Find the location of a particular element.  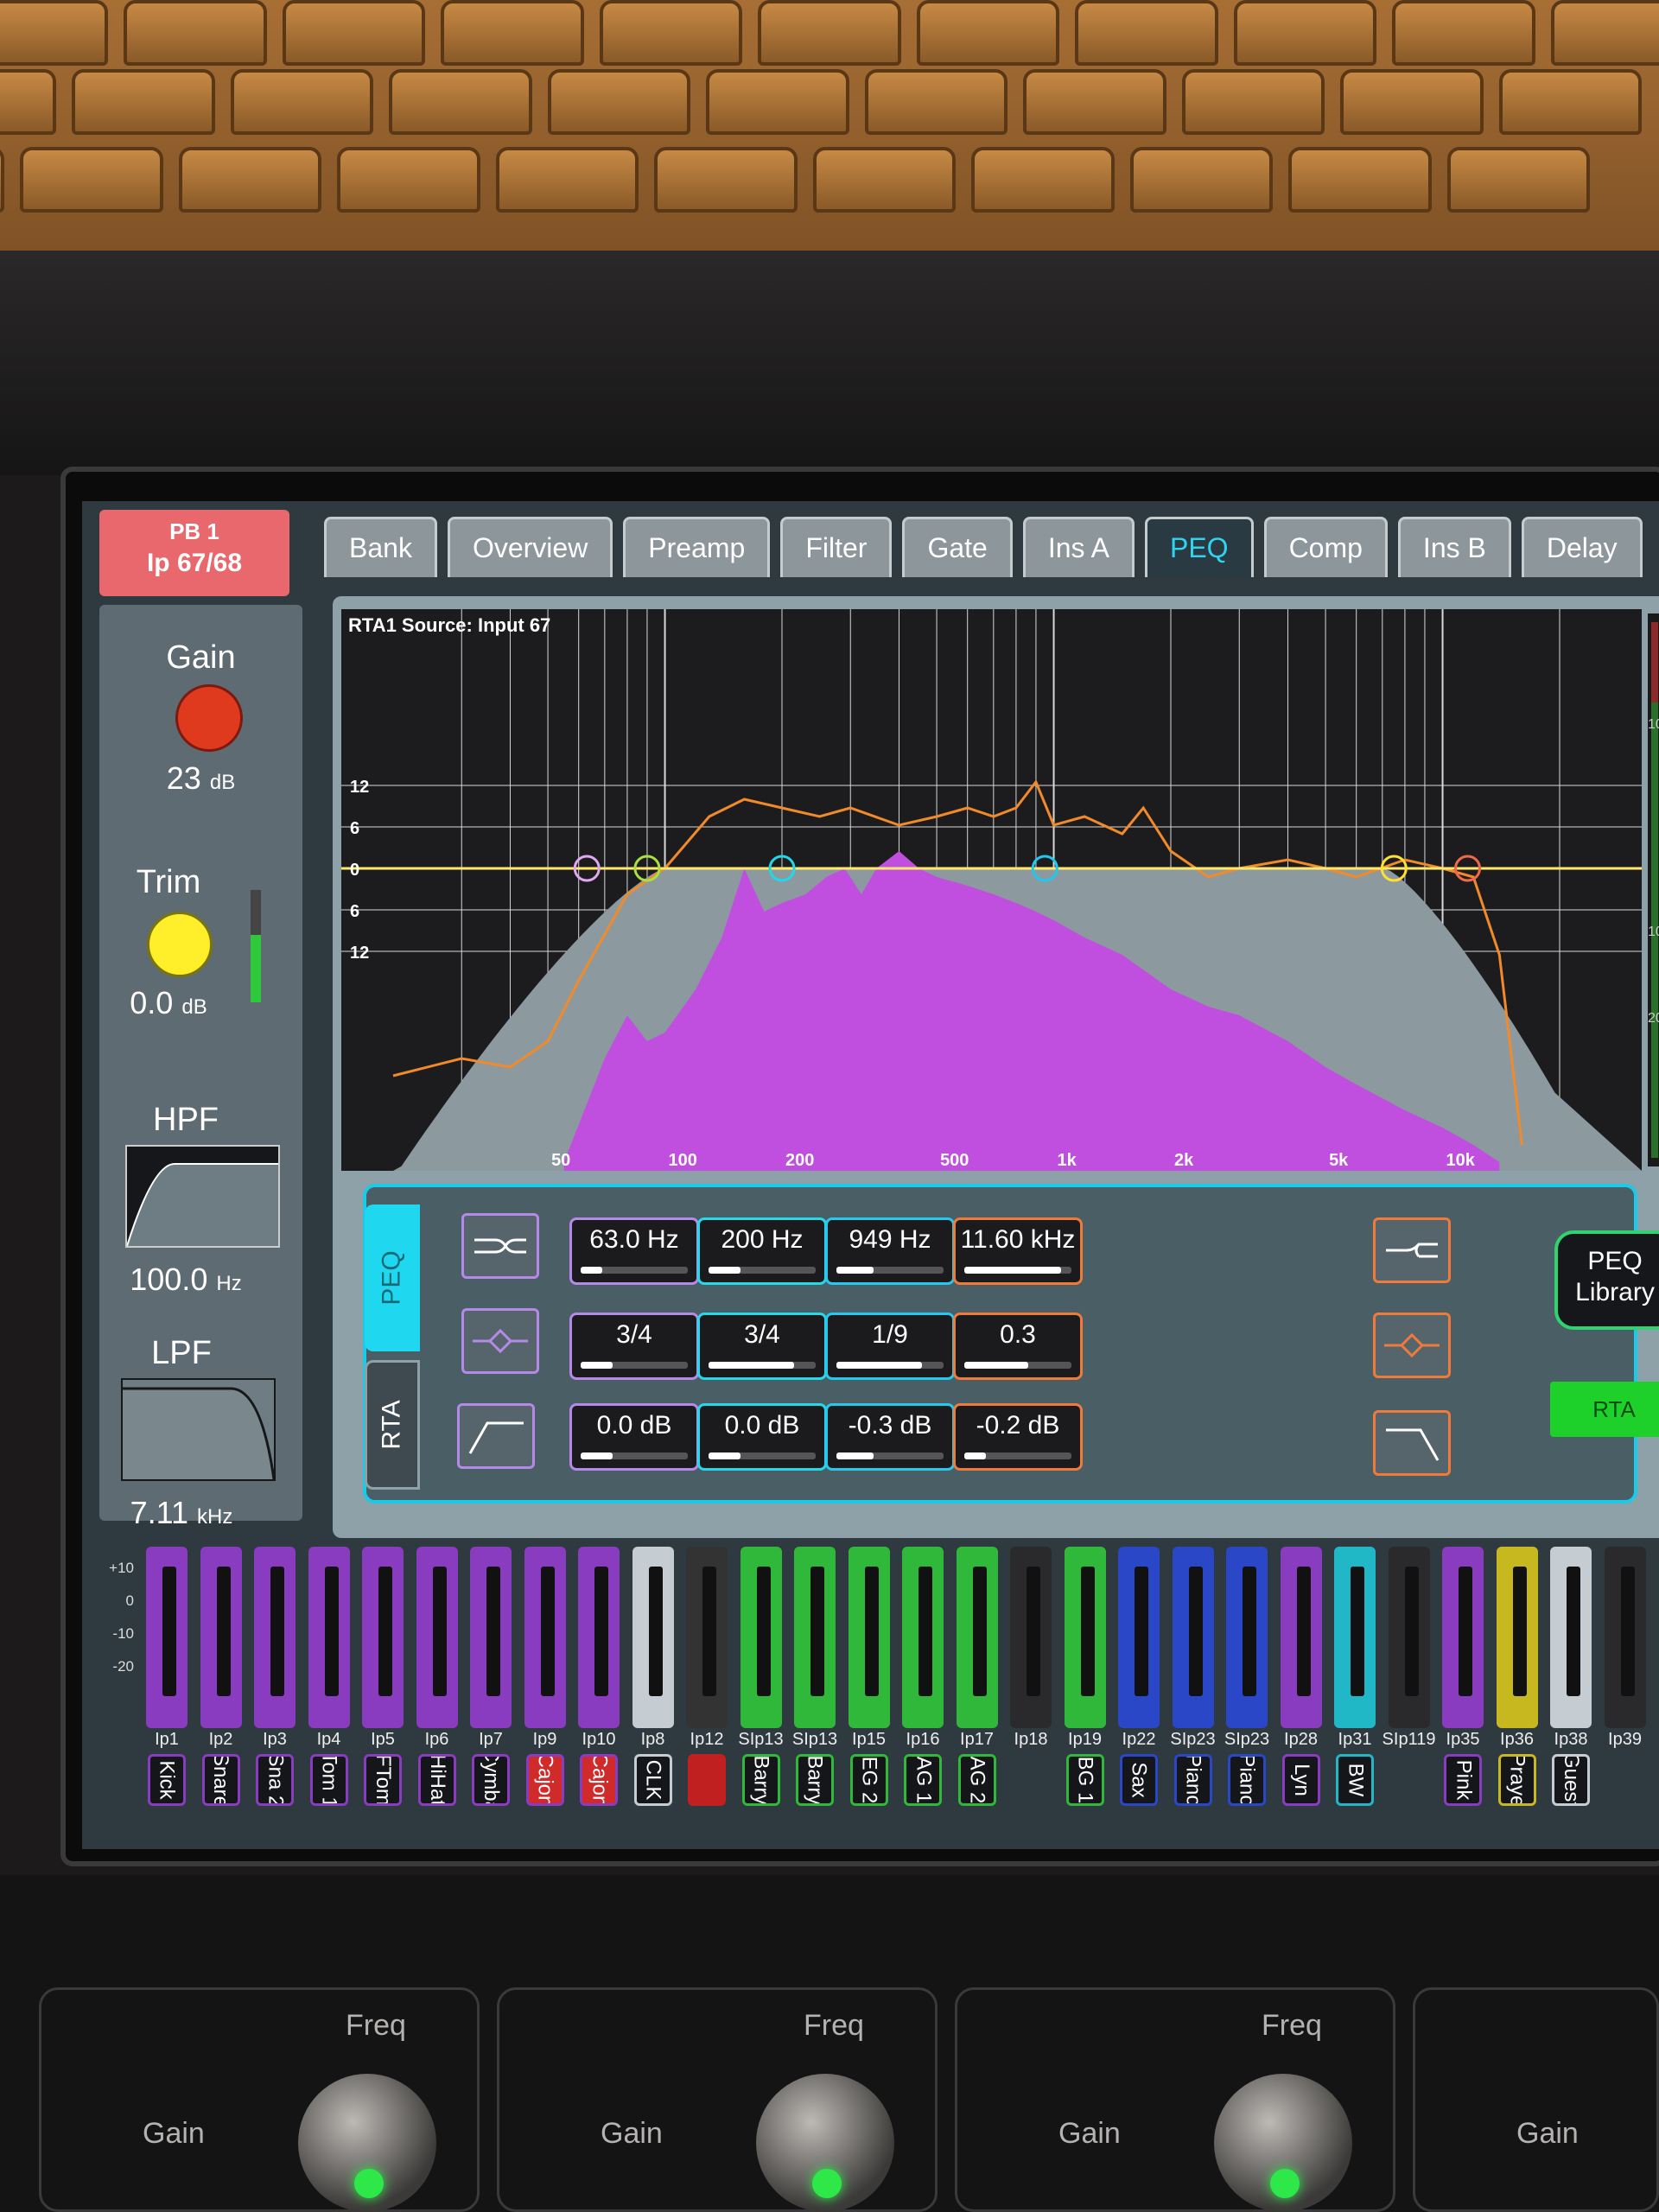

channel-strip: Ip10 Cajon is located at coordinates (599, 1676).